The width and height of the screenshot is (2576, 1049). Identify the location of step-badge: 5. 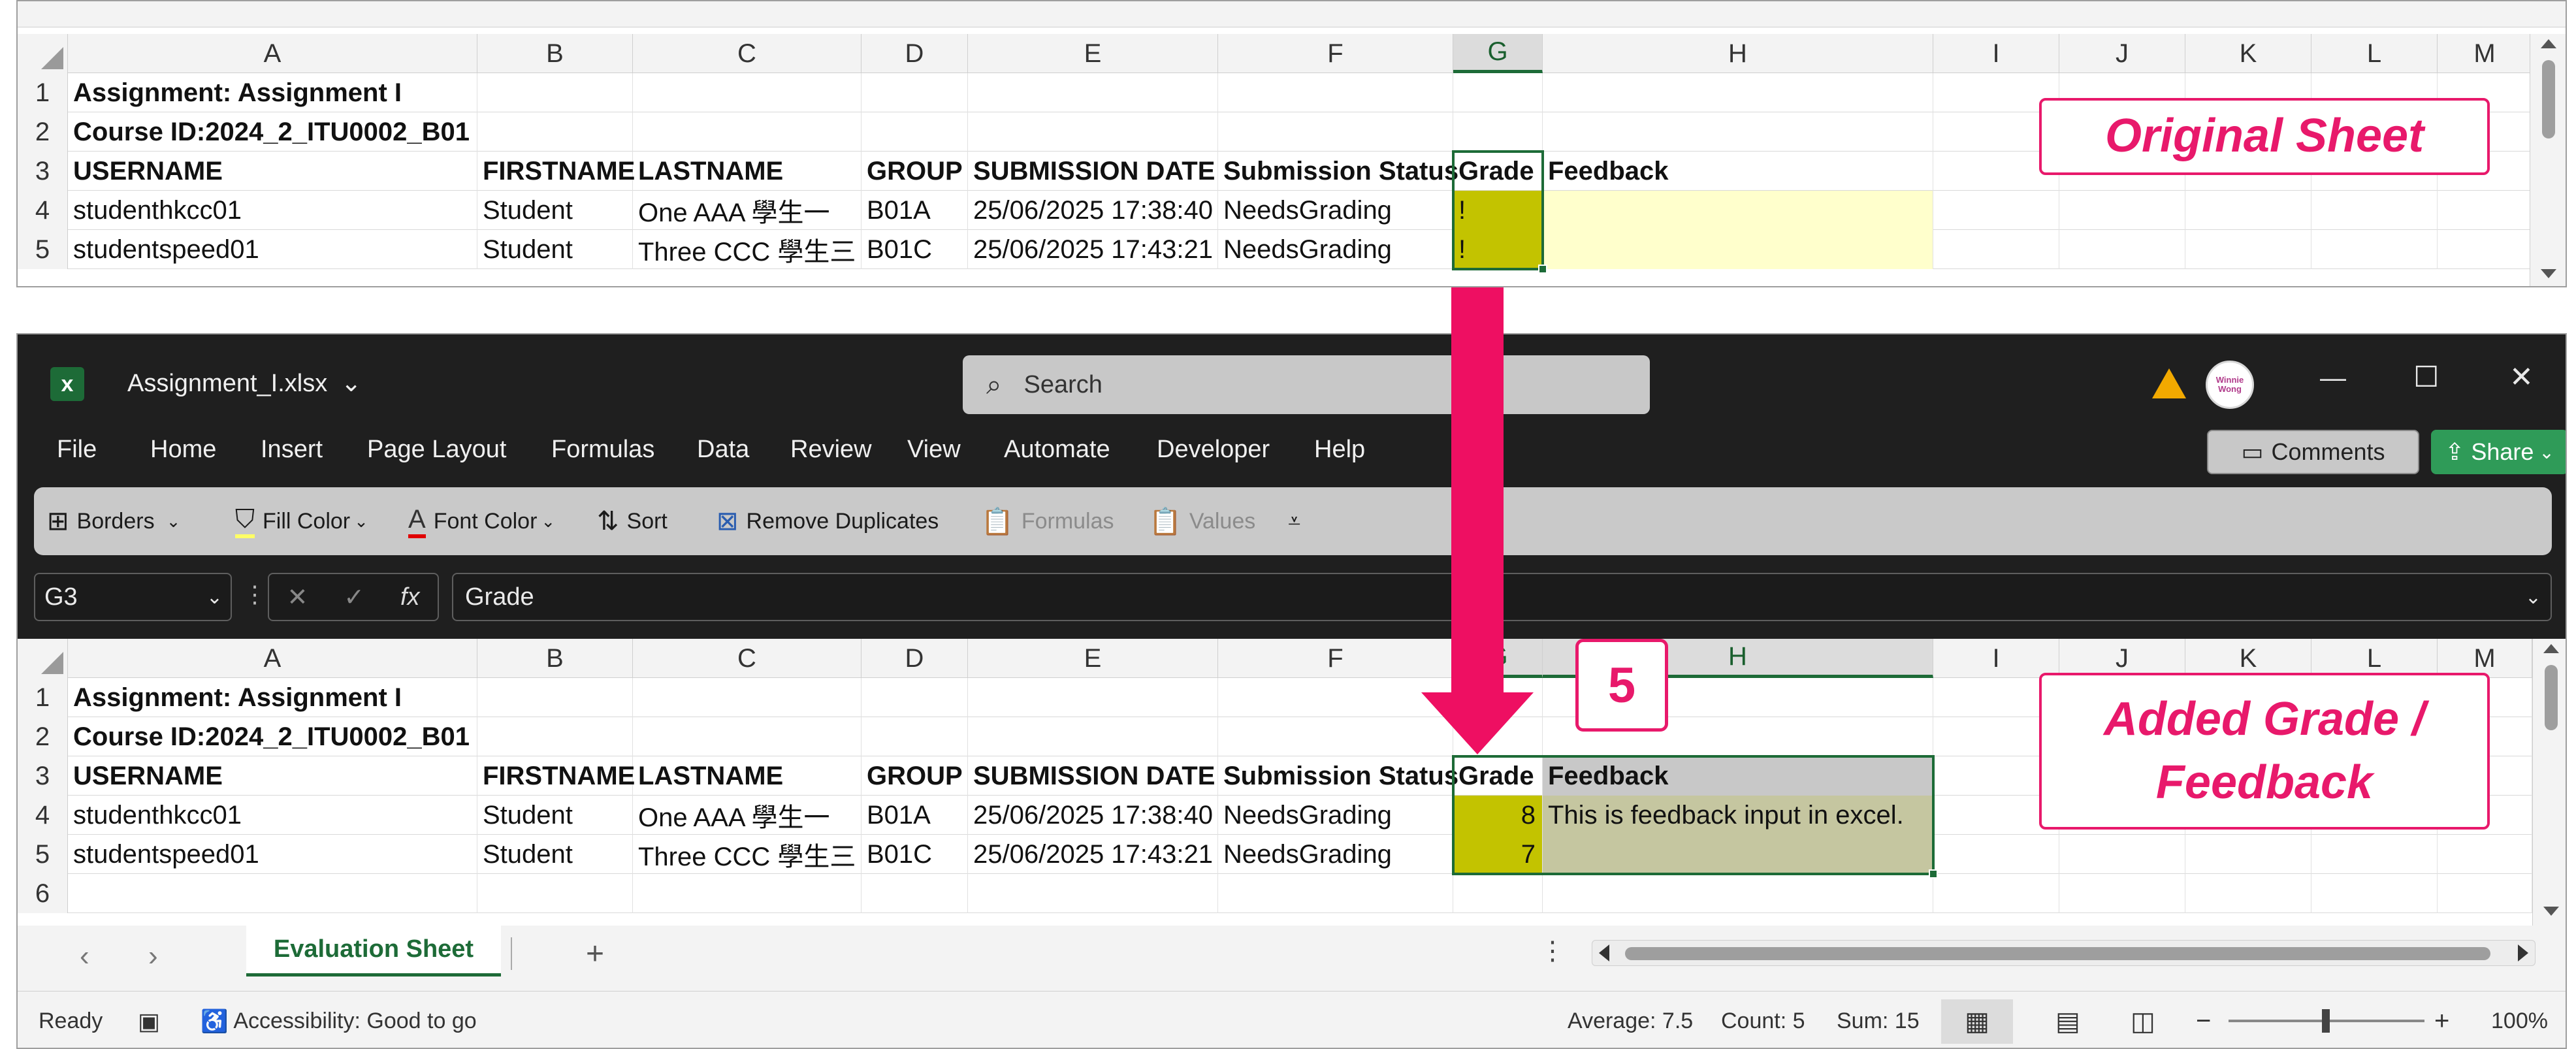
(1621, 685).